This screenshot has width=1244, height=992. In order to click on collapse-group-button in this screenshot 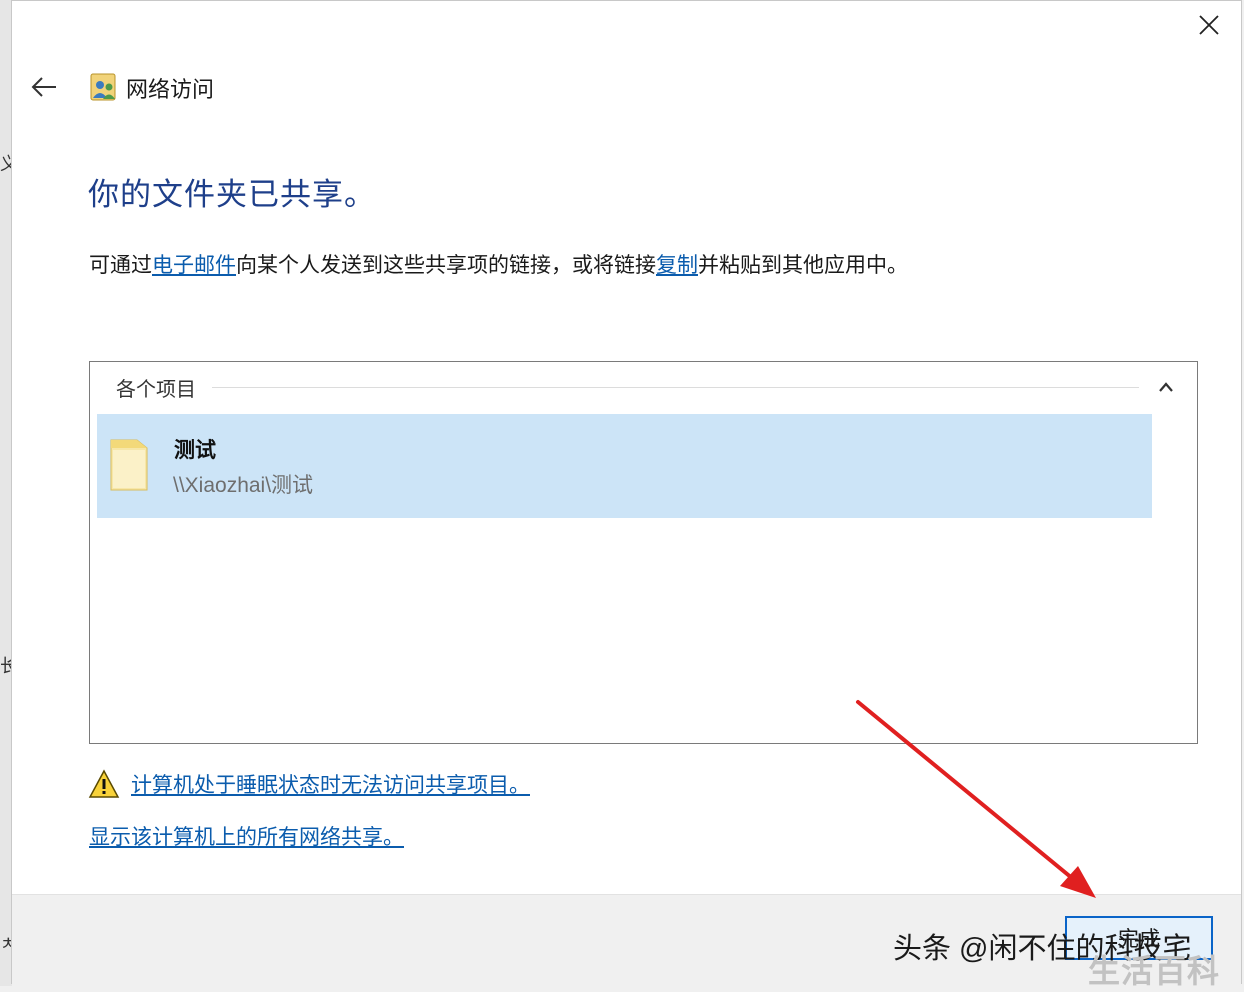, I will do `click(1166, 387)`.